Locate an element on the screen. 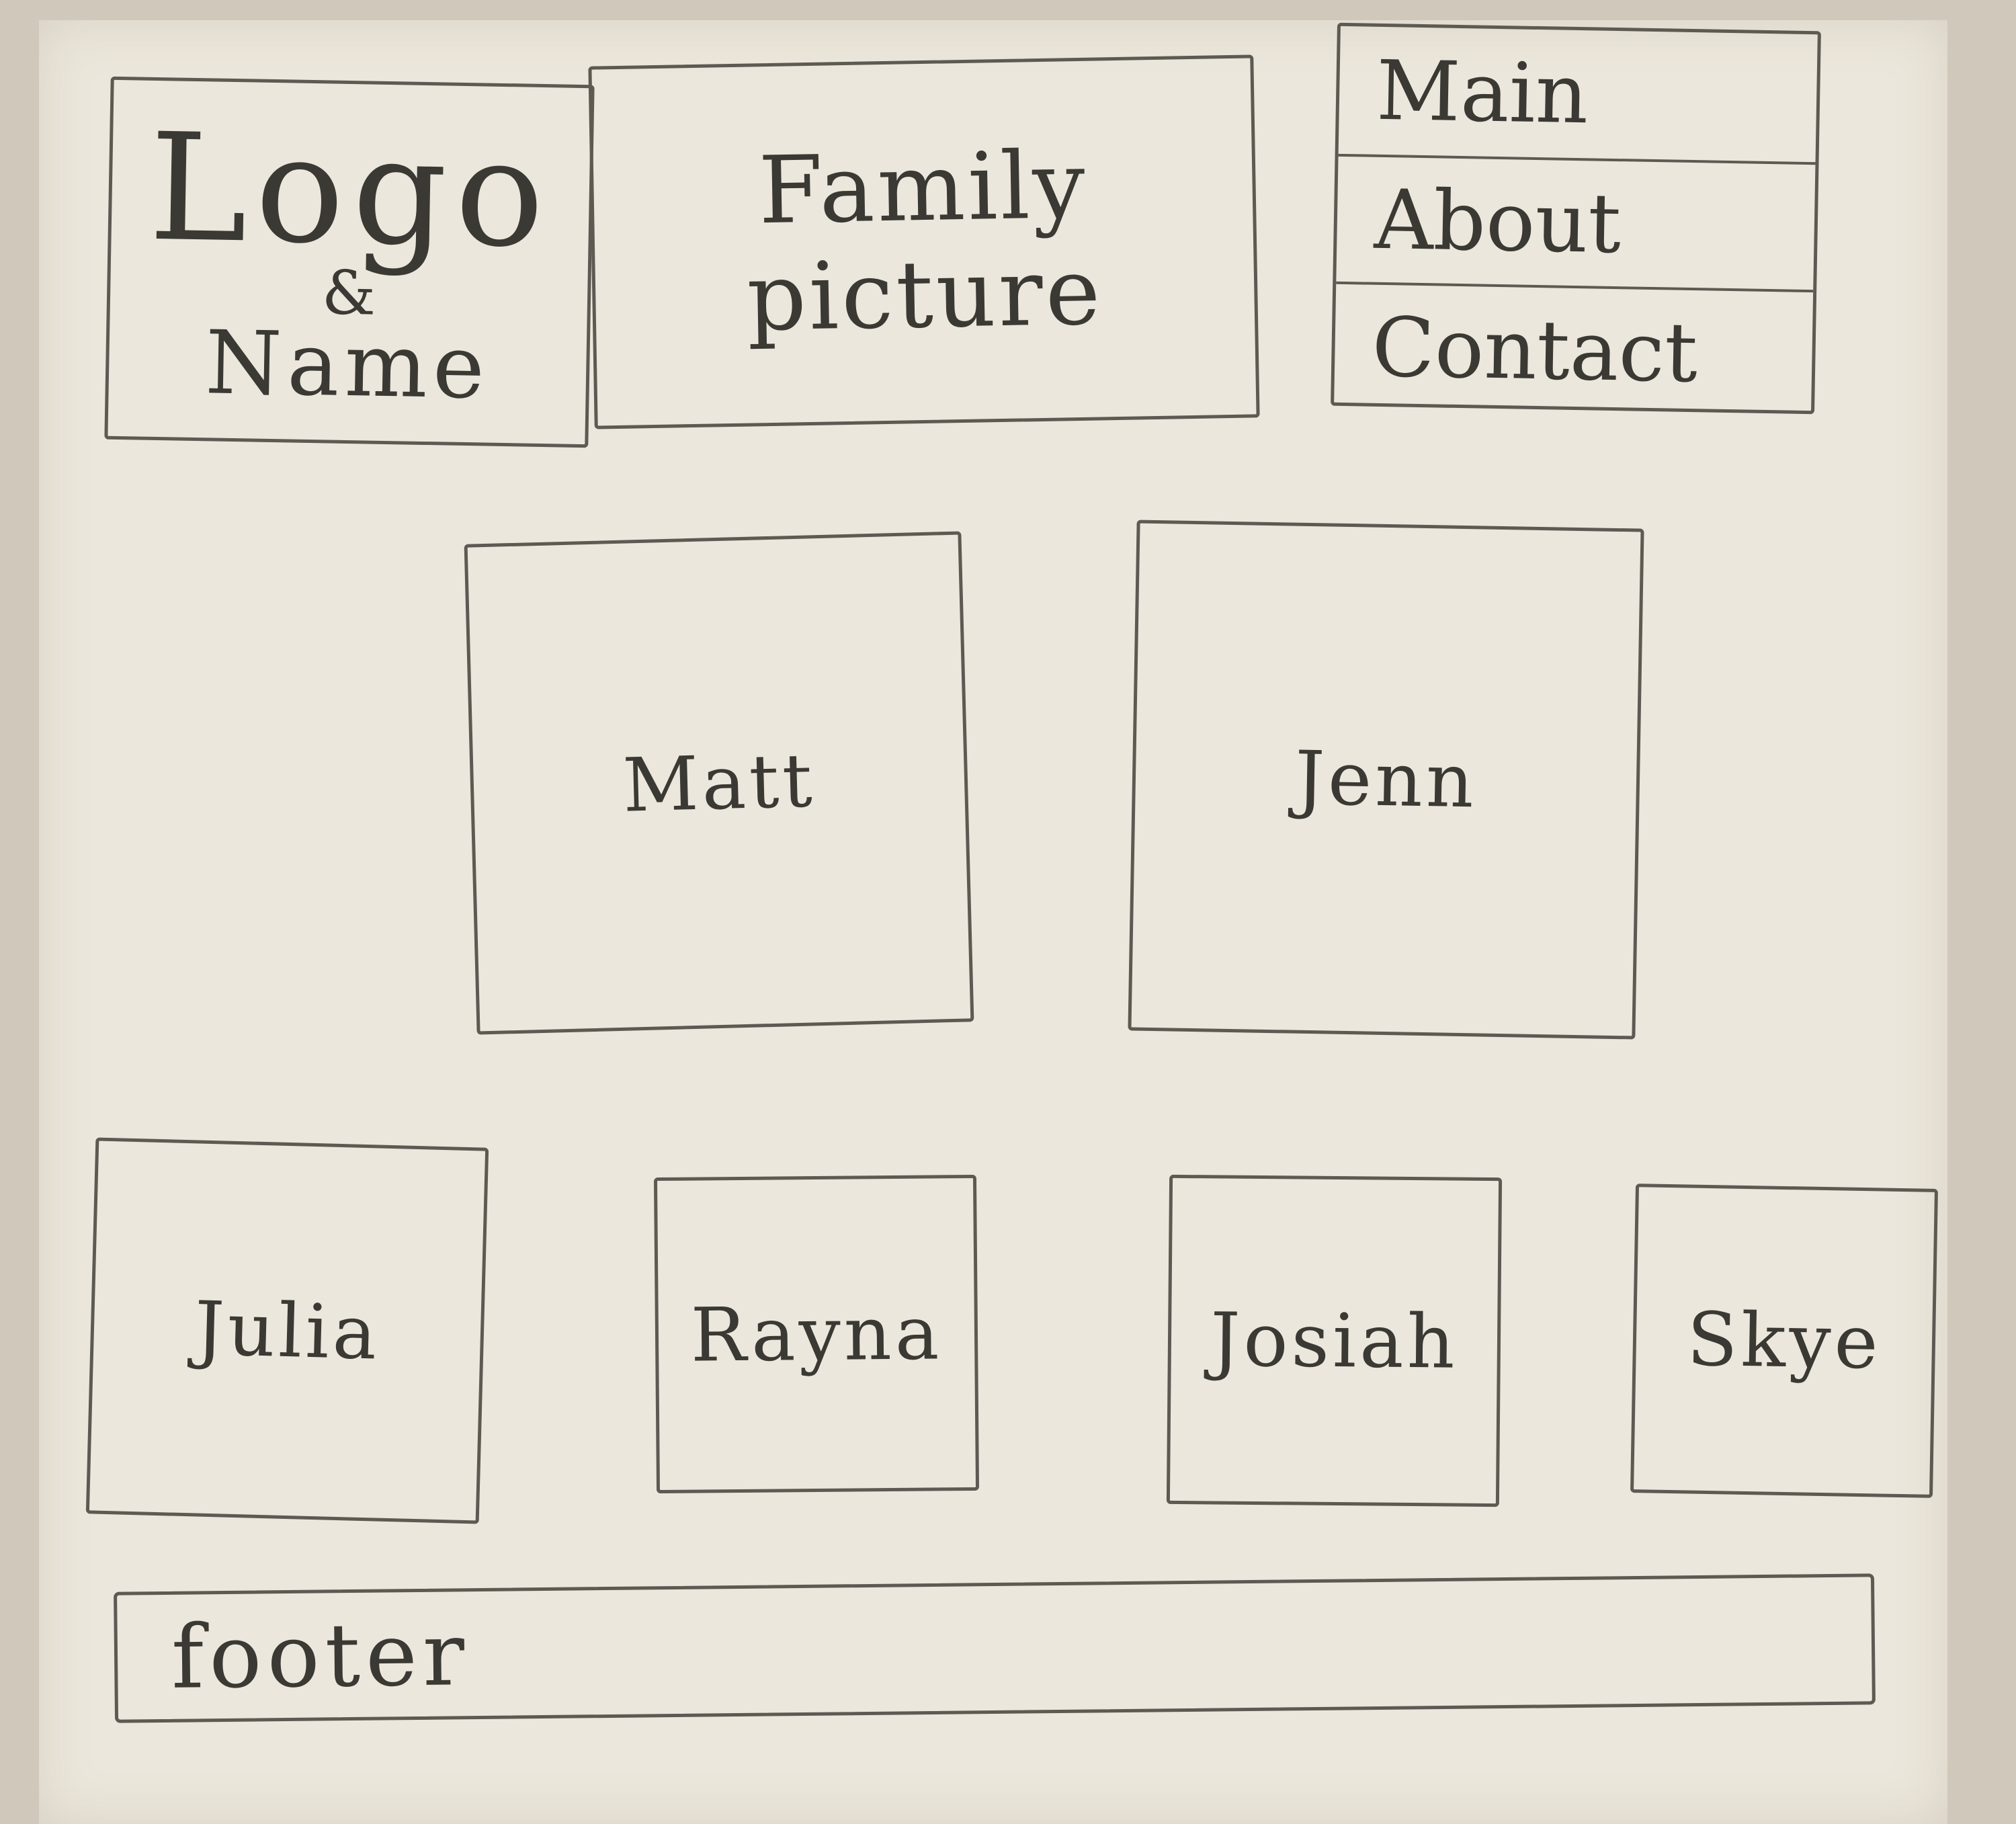 This screenshot has height=1824, width=2016. member-card-rayna: Rayna is located at coordinates (817, 1334).